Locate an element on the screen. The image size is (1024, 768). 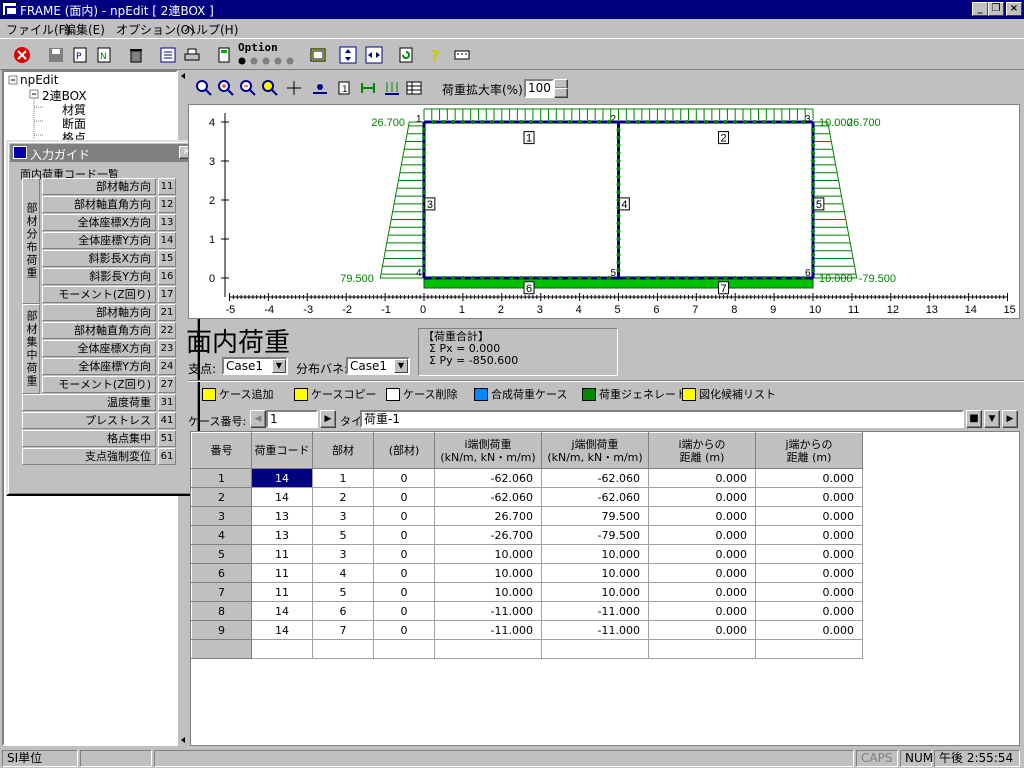
column-header: j端側荷重 (kN/m, kN・m/m) is located at coordinates (595, 450).